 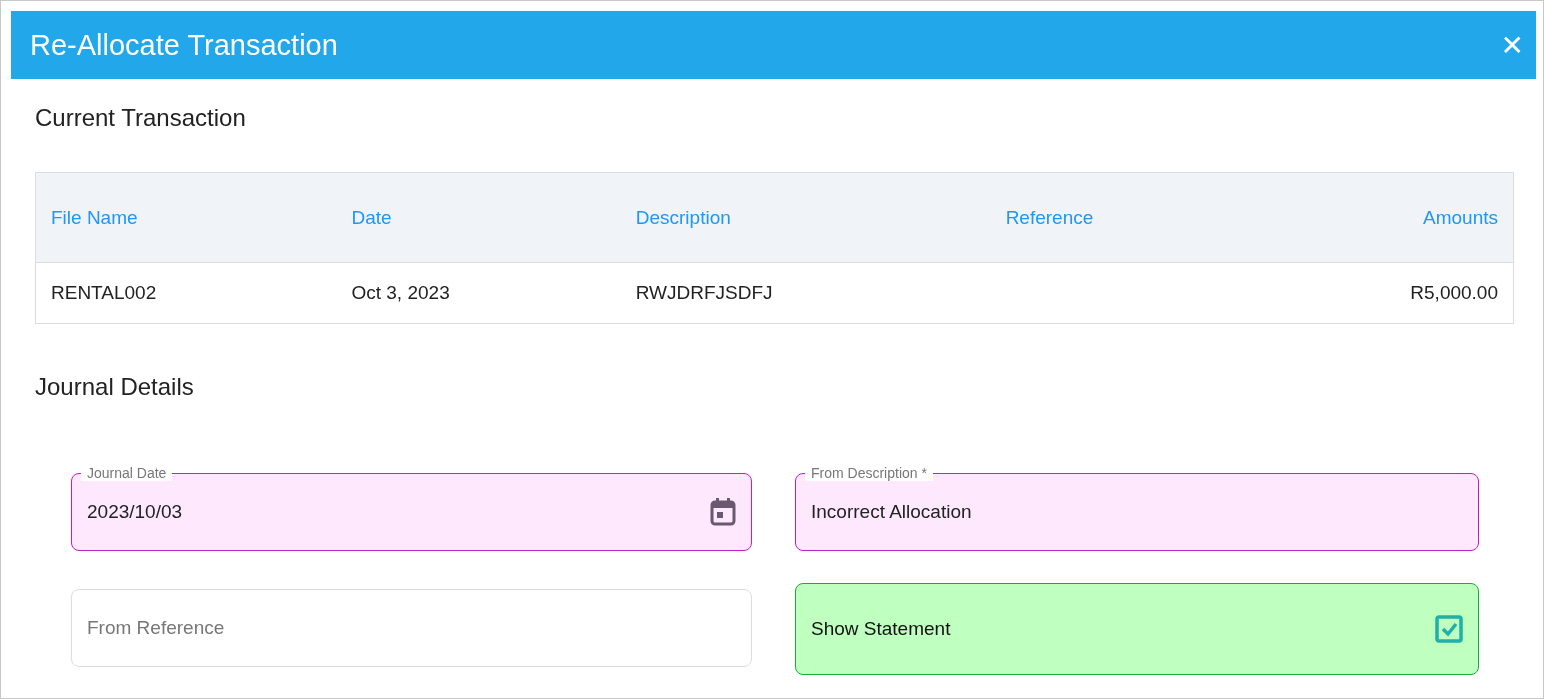 What do you see at coordinates (478, 217) in the screenshot?
I see `column-header: Date` at bounding box center [478, 217].